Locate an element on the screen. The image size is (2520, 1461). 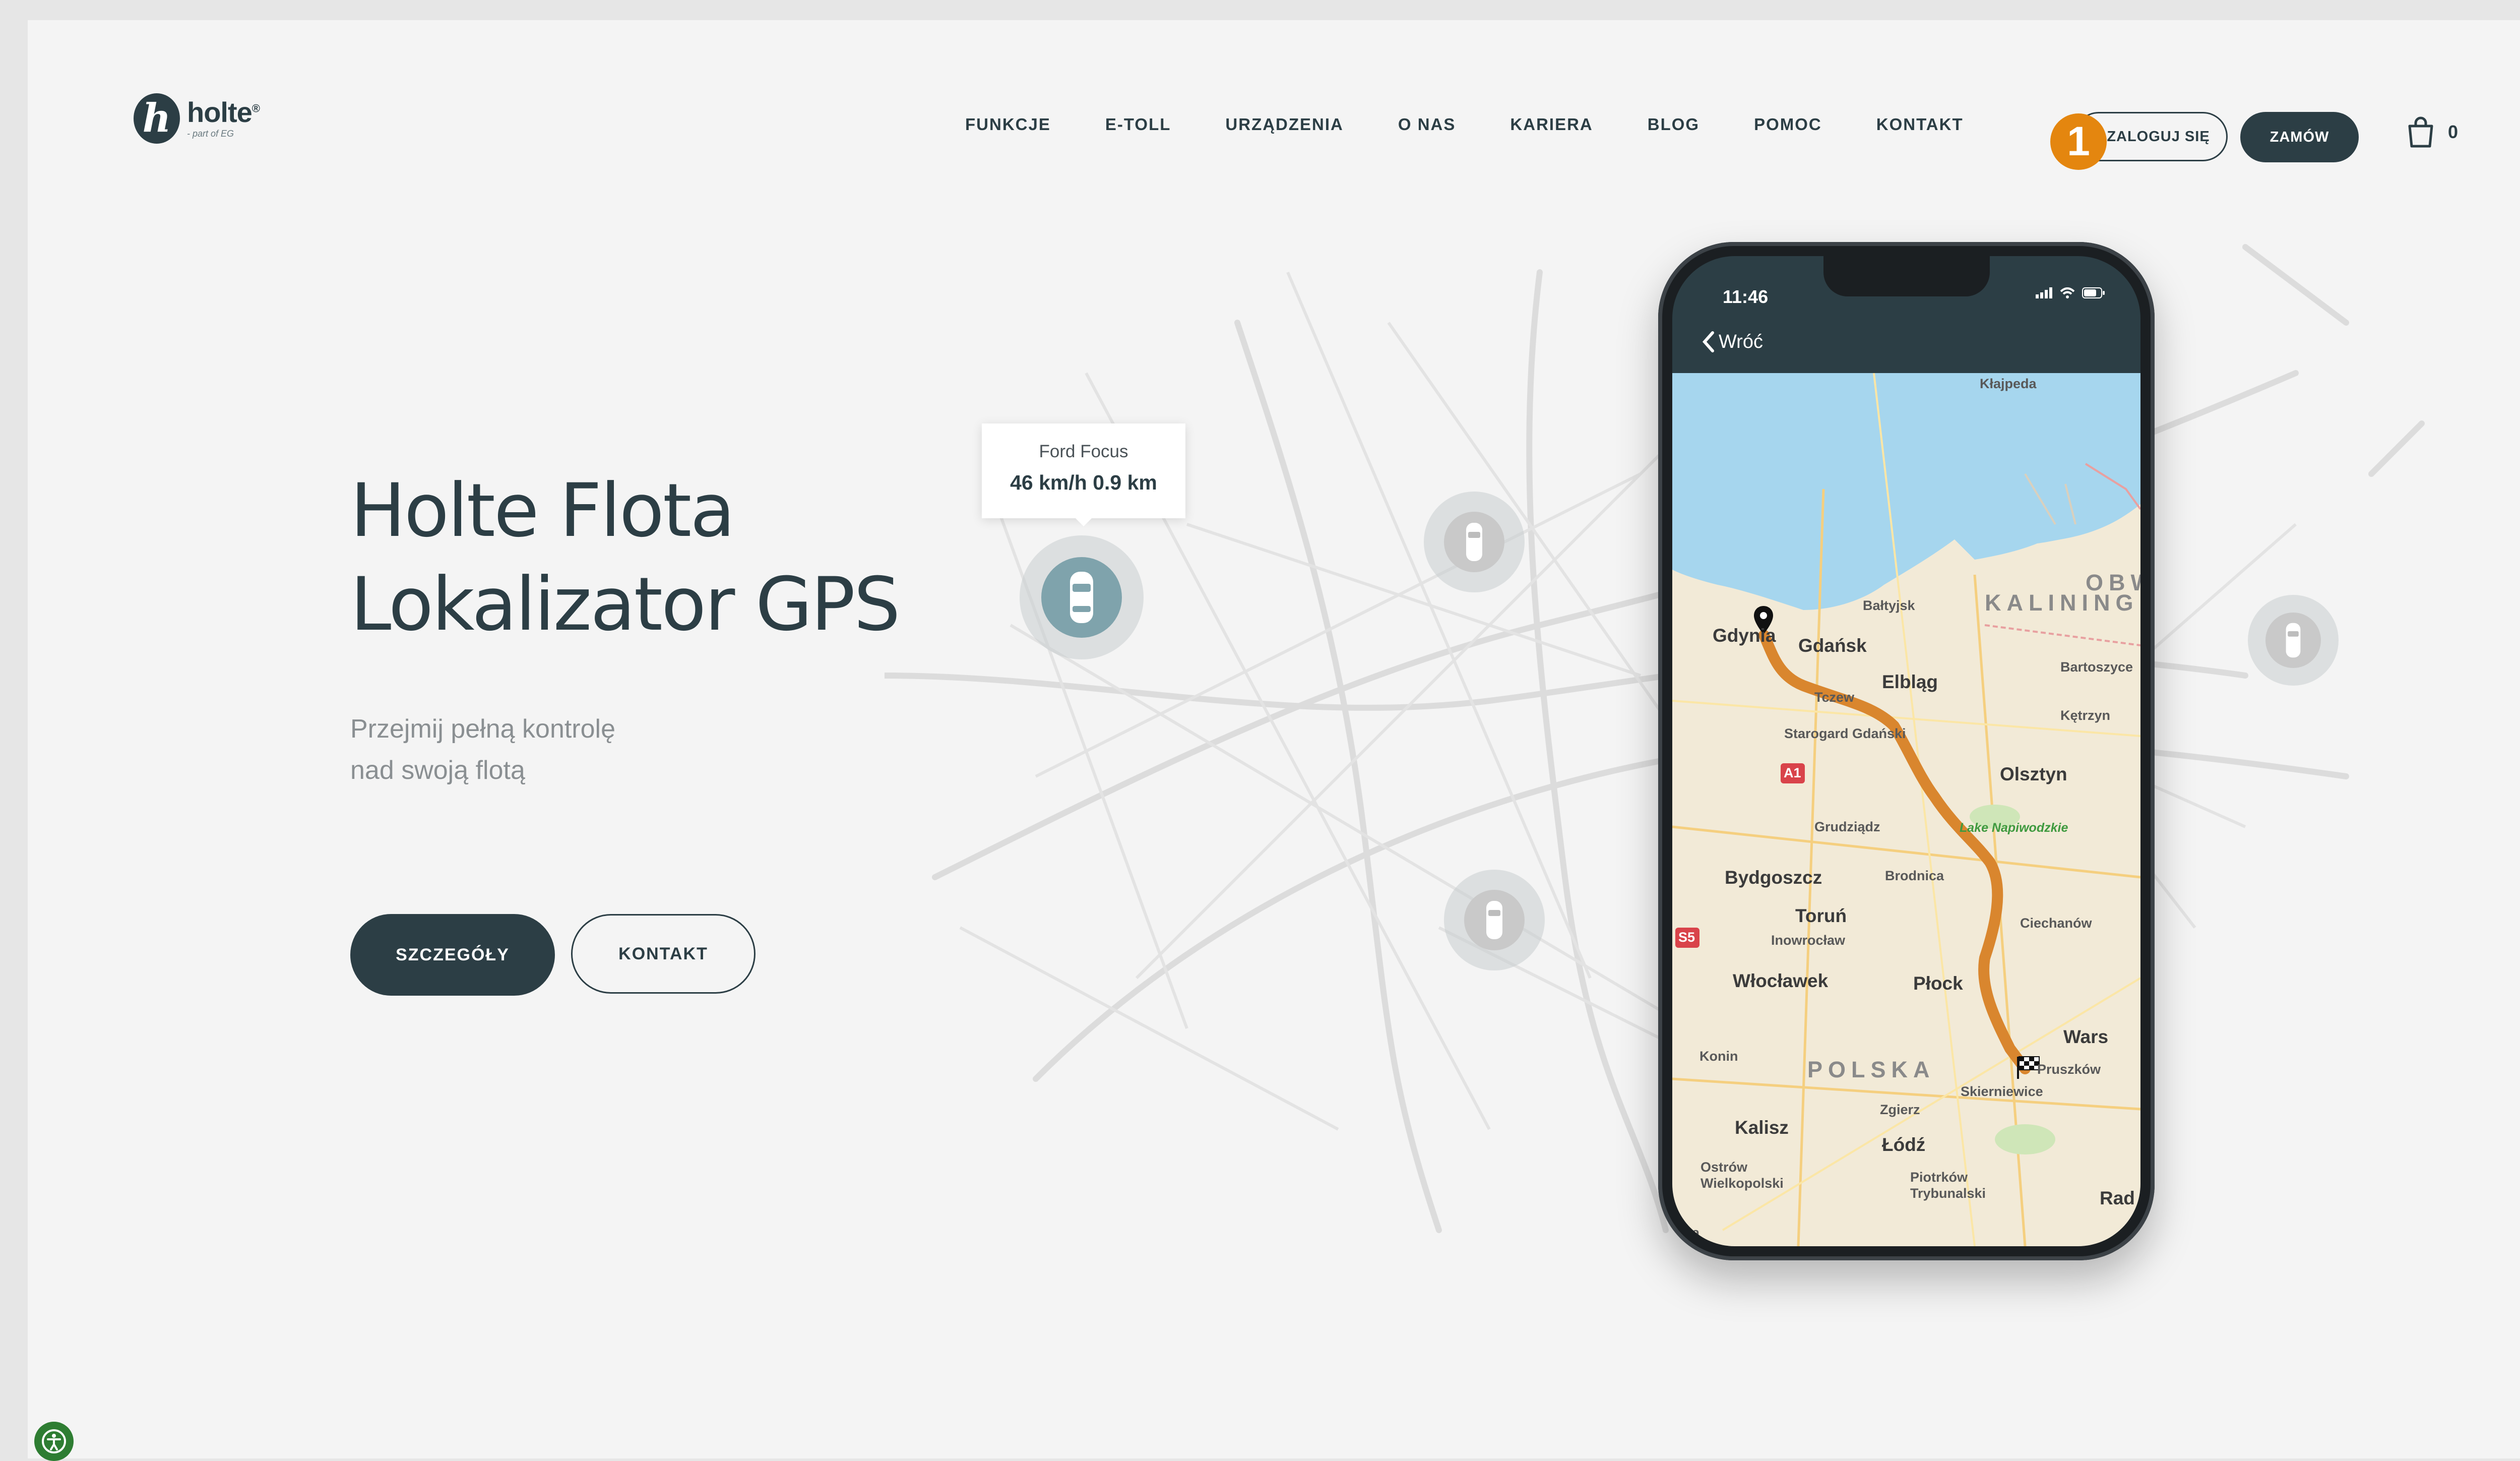
cart-count: 0 is located at coordinates (2453, 131).